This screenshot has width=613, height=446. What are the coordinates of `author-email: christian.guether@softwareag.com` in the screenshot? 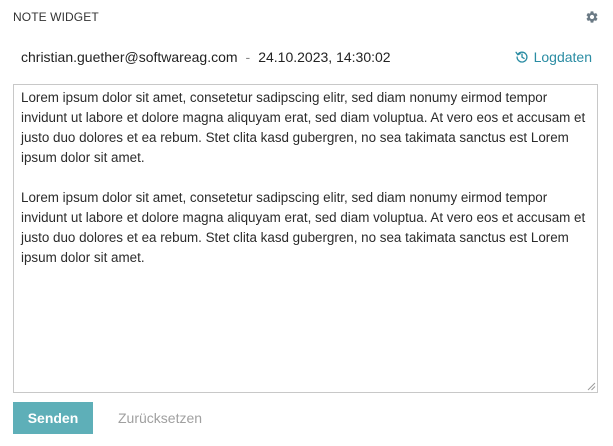 It's located at (129, 57).